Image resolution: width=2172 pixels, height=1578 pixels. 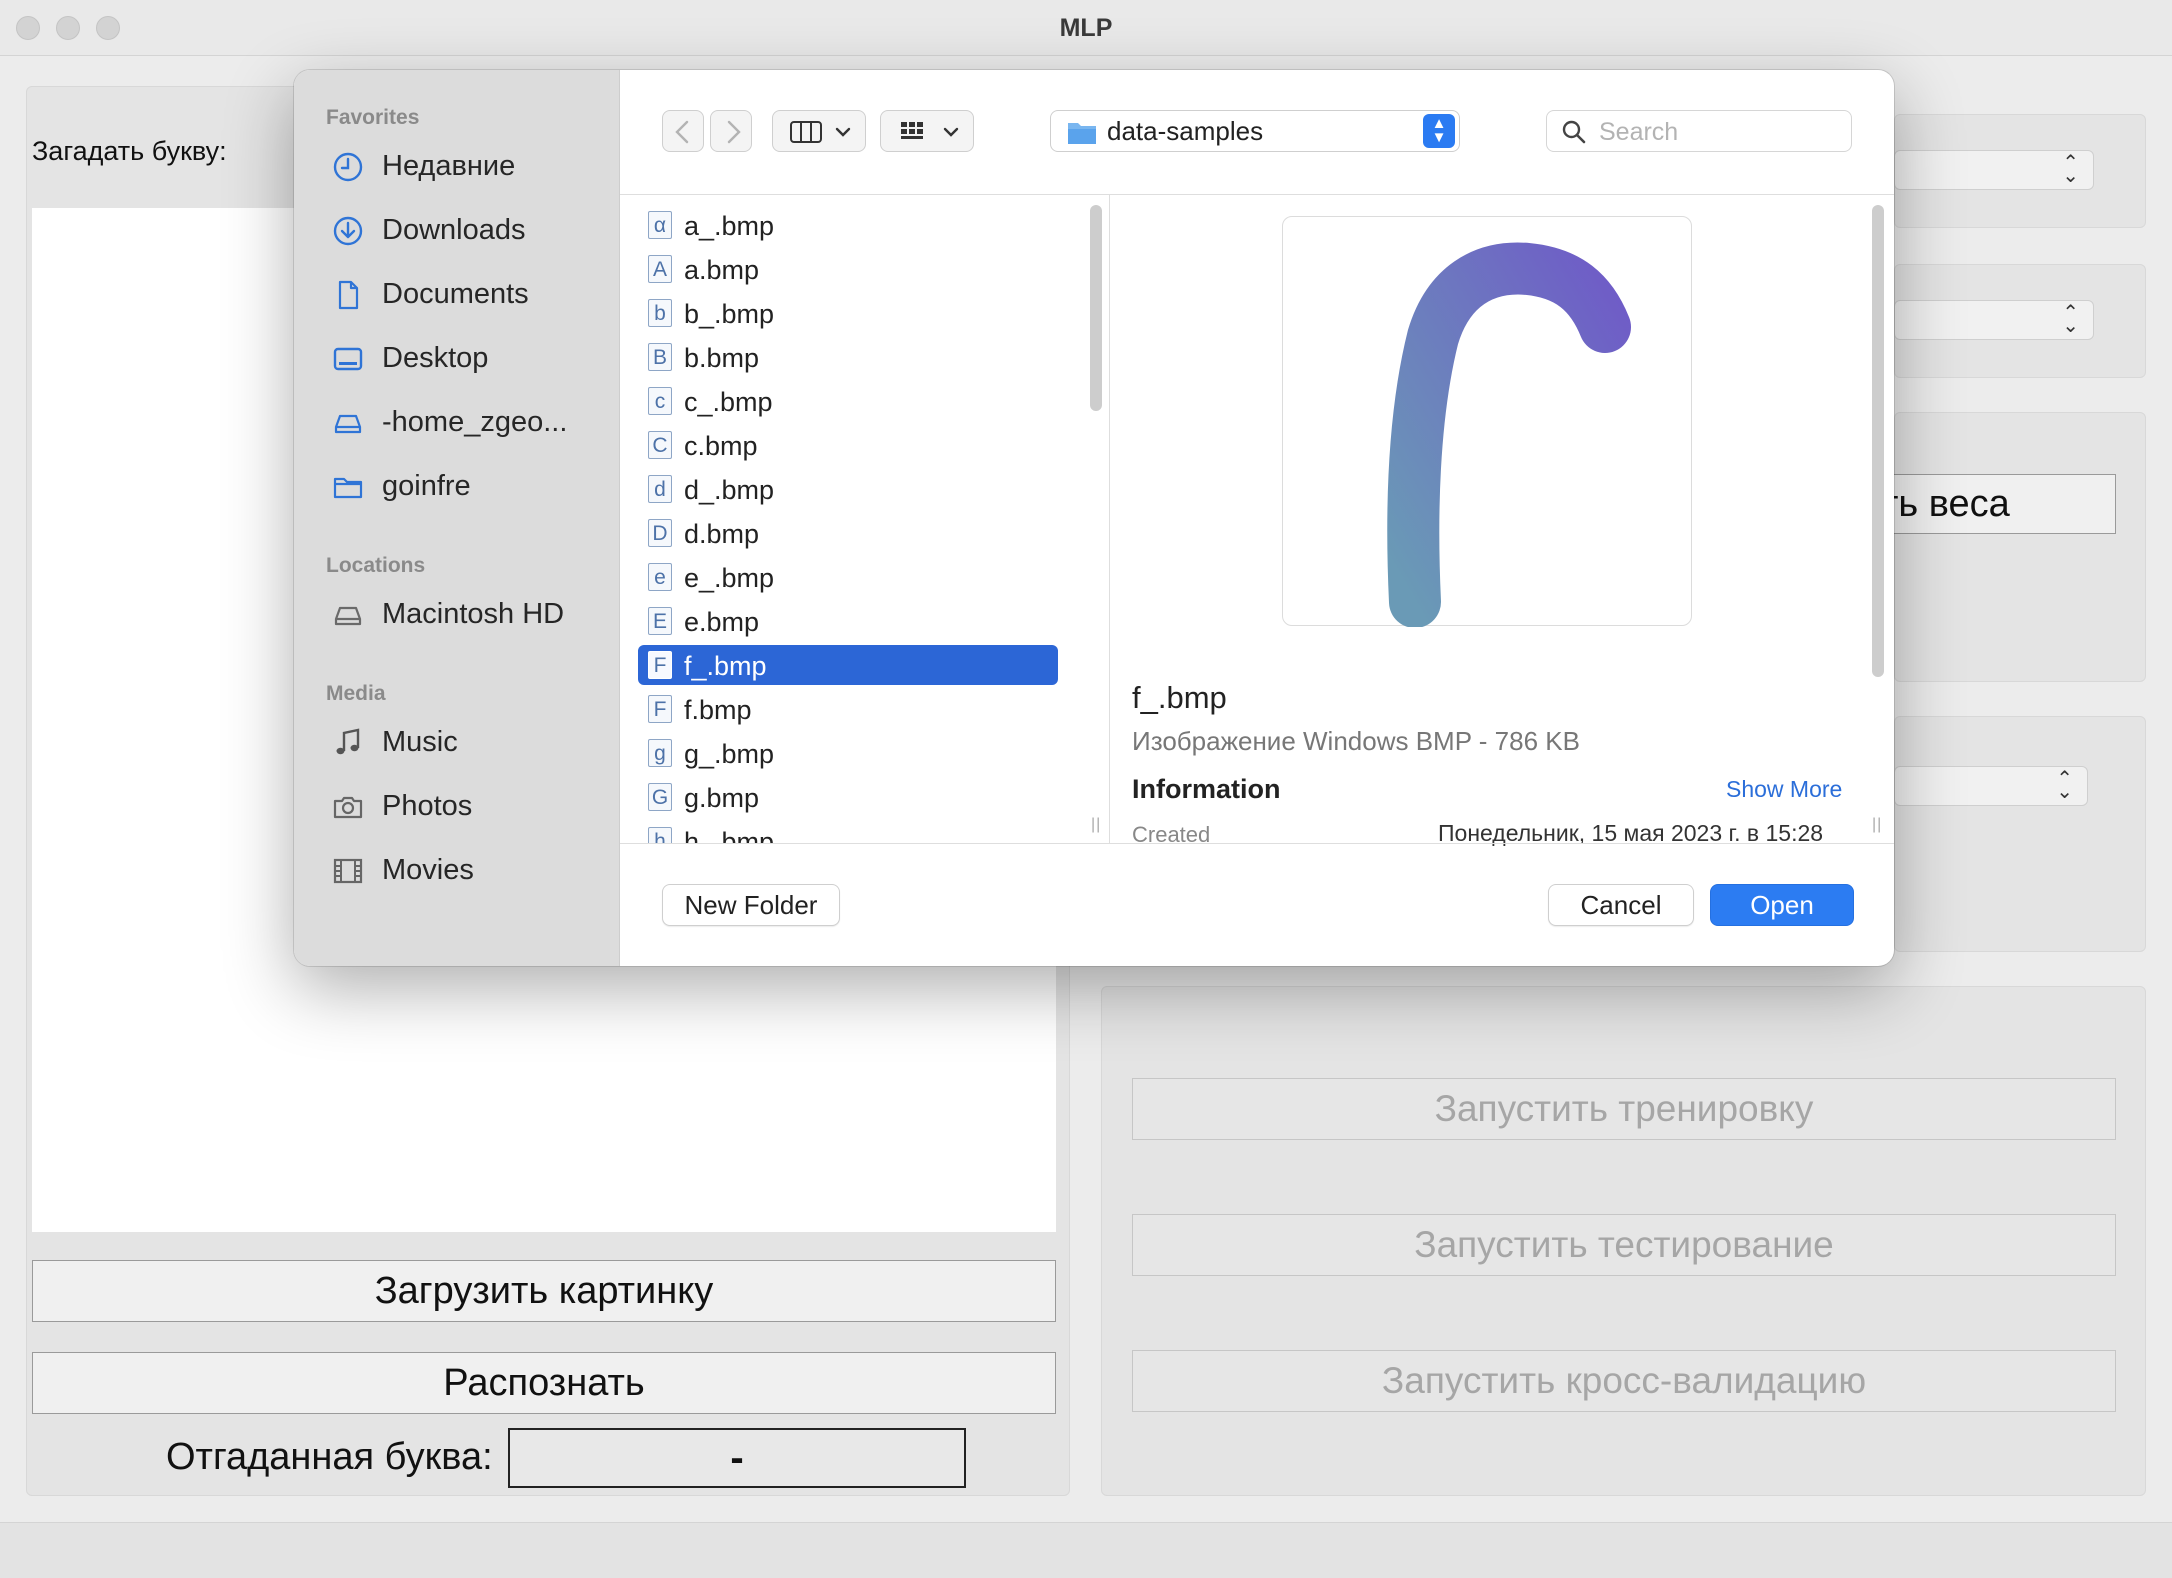 What do you see at coordinates (1356, 741) in the screenshot?
I see `preview-file-kind: Изображение Windows BMP - 786 KB` at bounding box center [1356, 741].